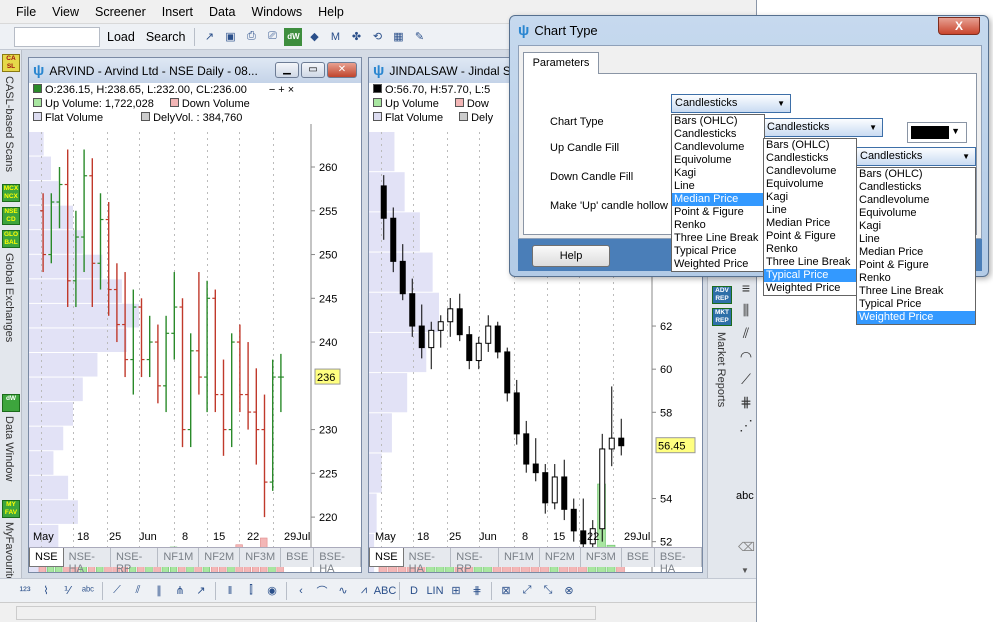 Image resolution: width=993 pixels, height=622 pixels. Describe the element at coordinates (26, 12) in the screenshot. I see `menu-file: File` at that location.